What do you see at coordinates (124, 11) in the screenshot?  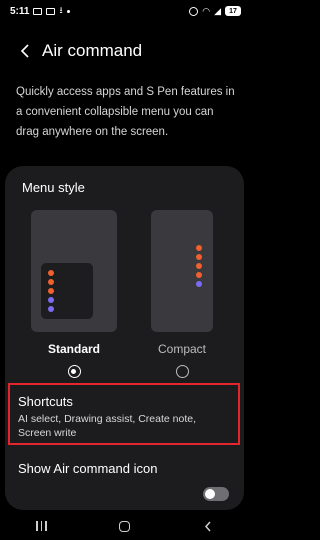 I see `status-bar: 5:11 ⭳ ◠ ◢ 17` at bounding box center [124, 11].